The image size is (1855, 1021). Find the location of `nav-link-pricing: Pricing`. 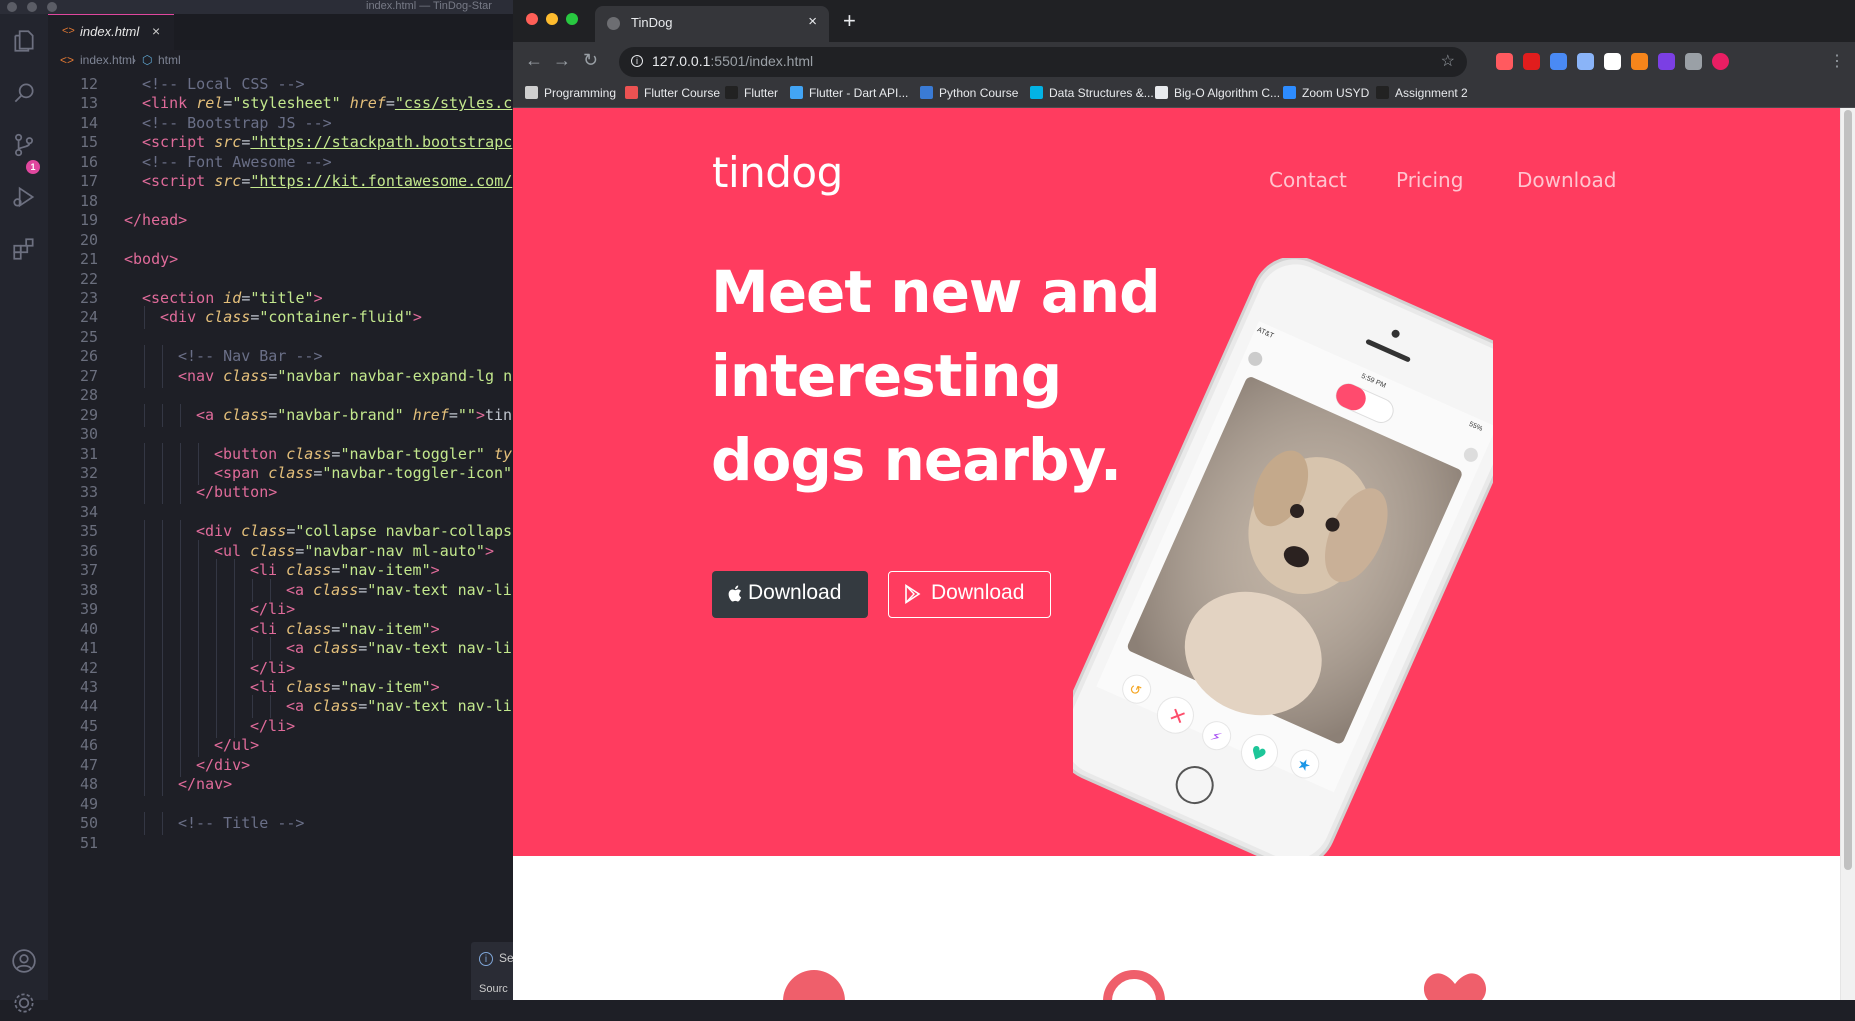

nav-link-pricing: Pricing is located at coordinates (1429, 180).